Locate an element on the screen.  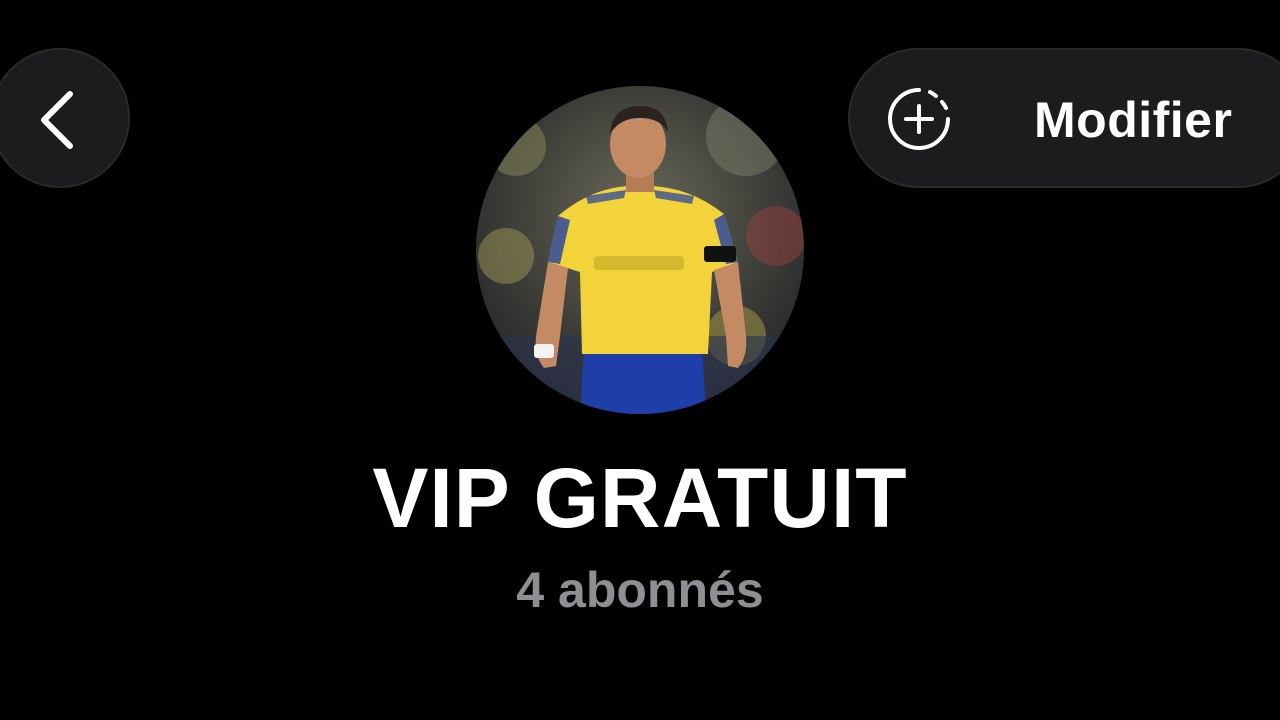
channel-title: VIP GRATUIT is located at coordinates (640, 498).